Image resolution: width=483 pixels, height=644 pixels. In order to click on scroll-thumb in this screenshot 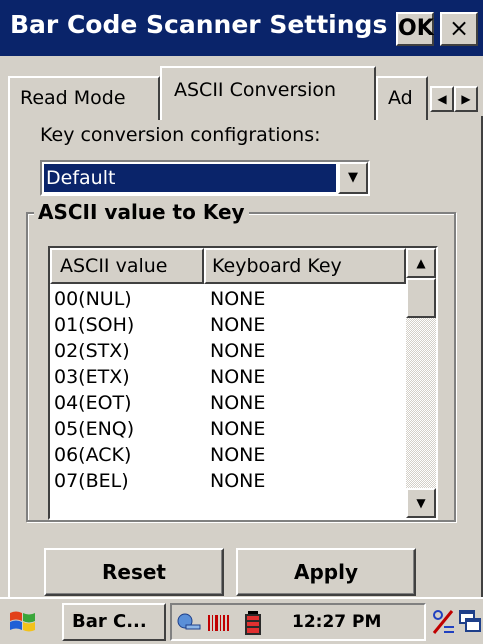, I will do `click(421, 298)`.